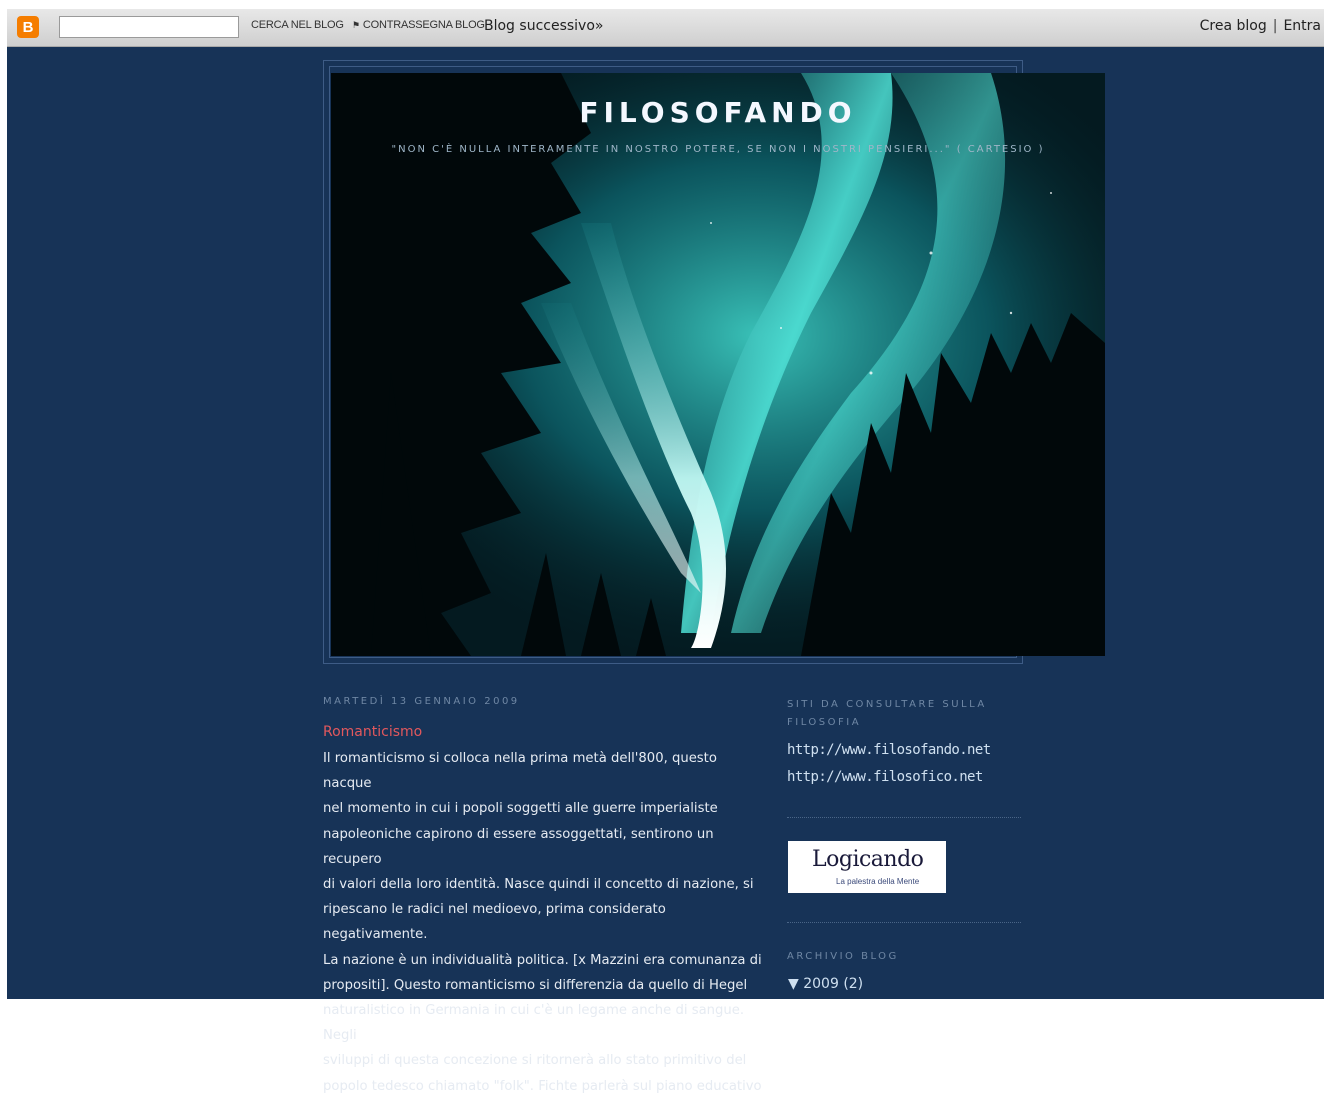  Describe the element at coordinates (887, 713) in the screenshot. I see `links-widget-heading: SITI DA CONSULTARE SULLA FILOSOFIA` at that location.